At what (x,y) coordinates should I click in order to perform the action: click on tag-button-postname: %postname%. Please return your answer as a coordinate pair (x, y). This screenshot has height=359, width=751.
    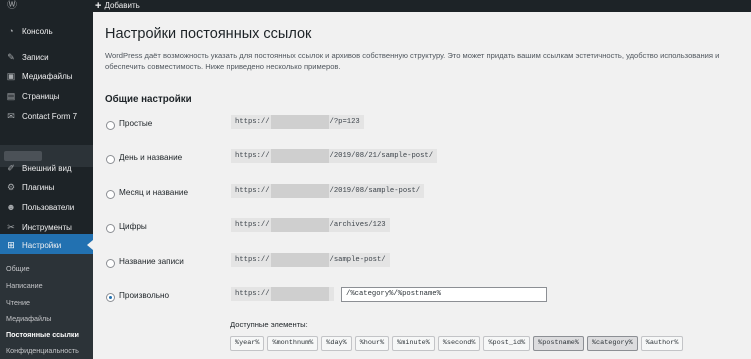
    Looking at the image, I should click on (558, 343).